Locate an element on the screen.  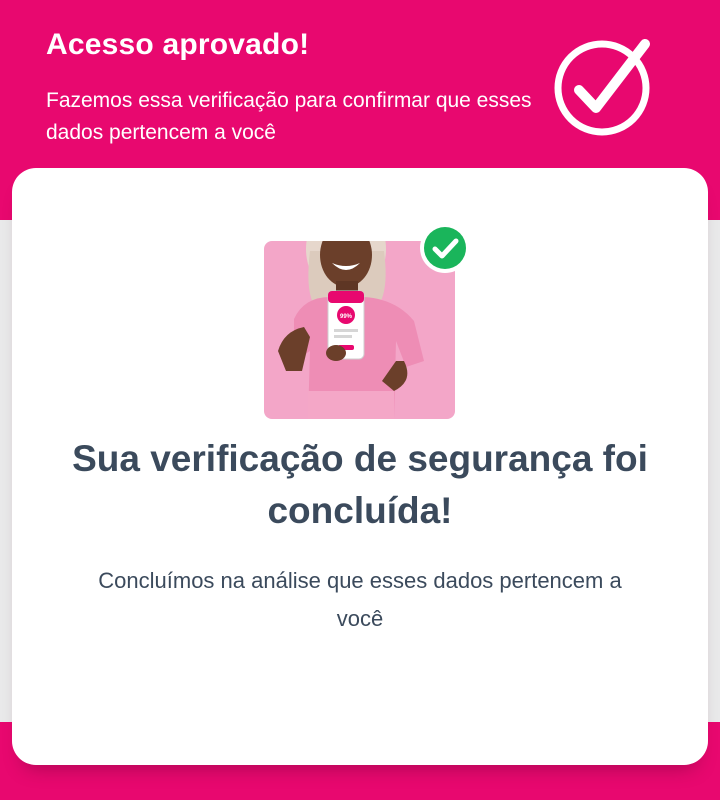
check-circle-icon is located at coordinates (602, 87).